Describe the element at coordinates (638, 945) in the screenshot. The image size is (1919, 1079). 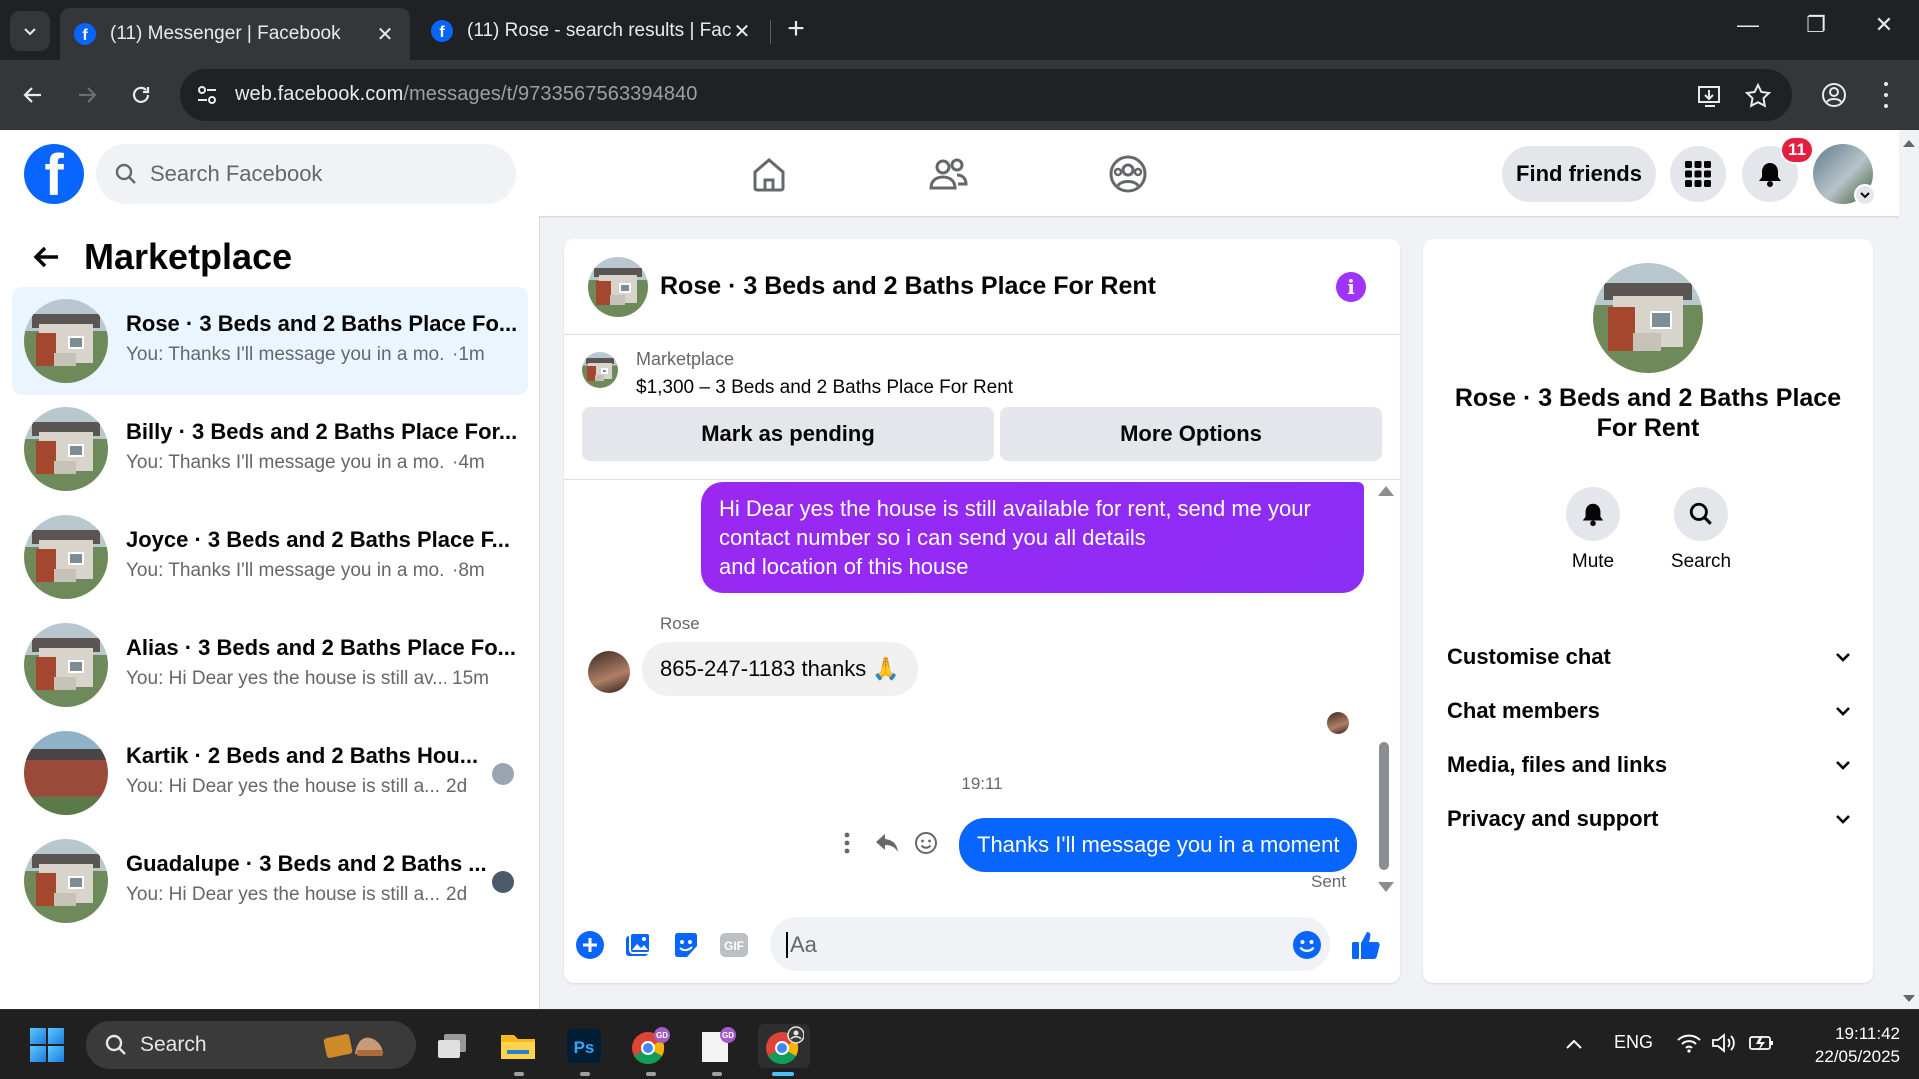
I see `attach-image-icon` at that location.